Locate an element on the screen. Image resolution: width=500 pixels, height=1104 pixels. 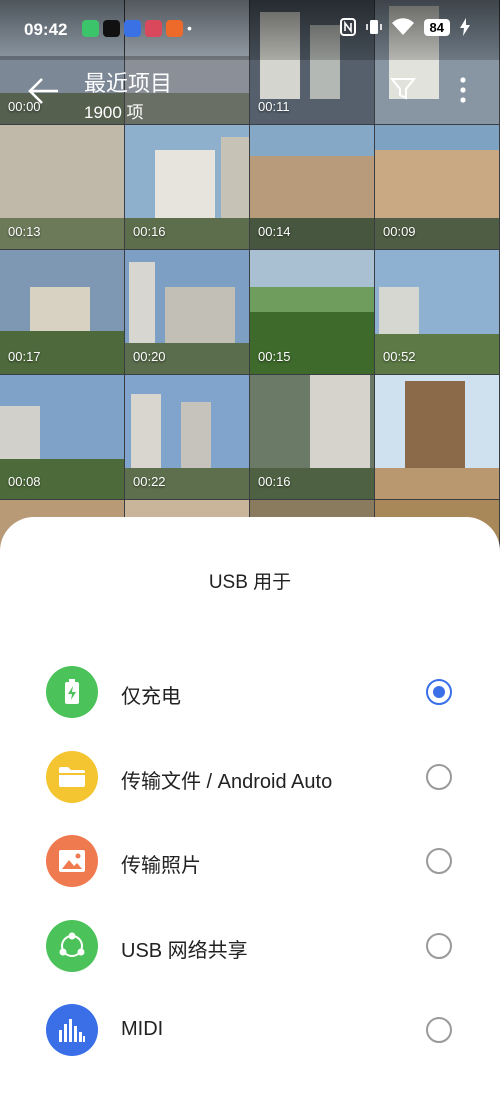
video-duration: 00:09 is located at coordinates (399, 231).